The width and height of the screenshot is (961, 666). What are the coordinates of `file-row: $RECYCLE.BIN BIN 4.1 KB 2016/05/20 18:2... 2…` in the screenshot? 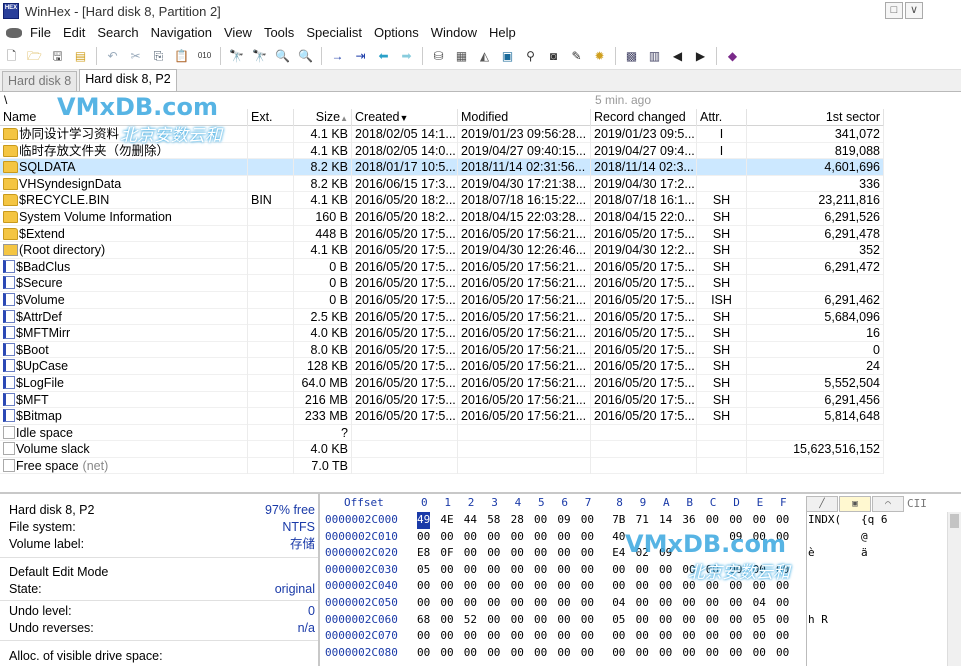 It's located at (442, 200).